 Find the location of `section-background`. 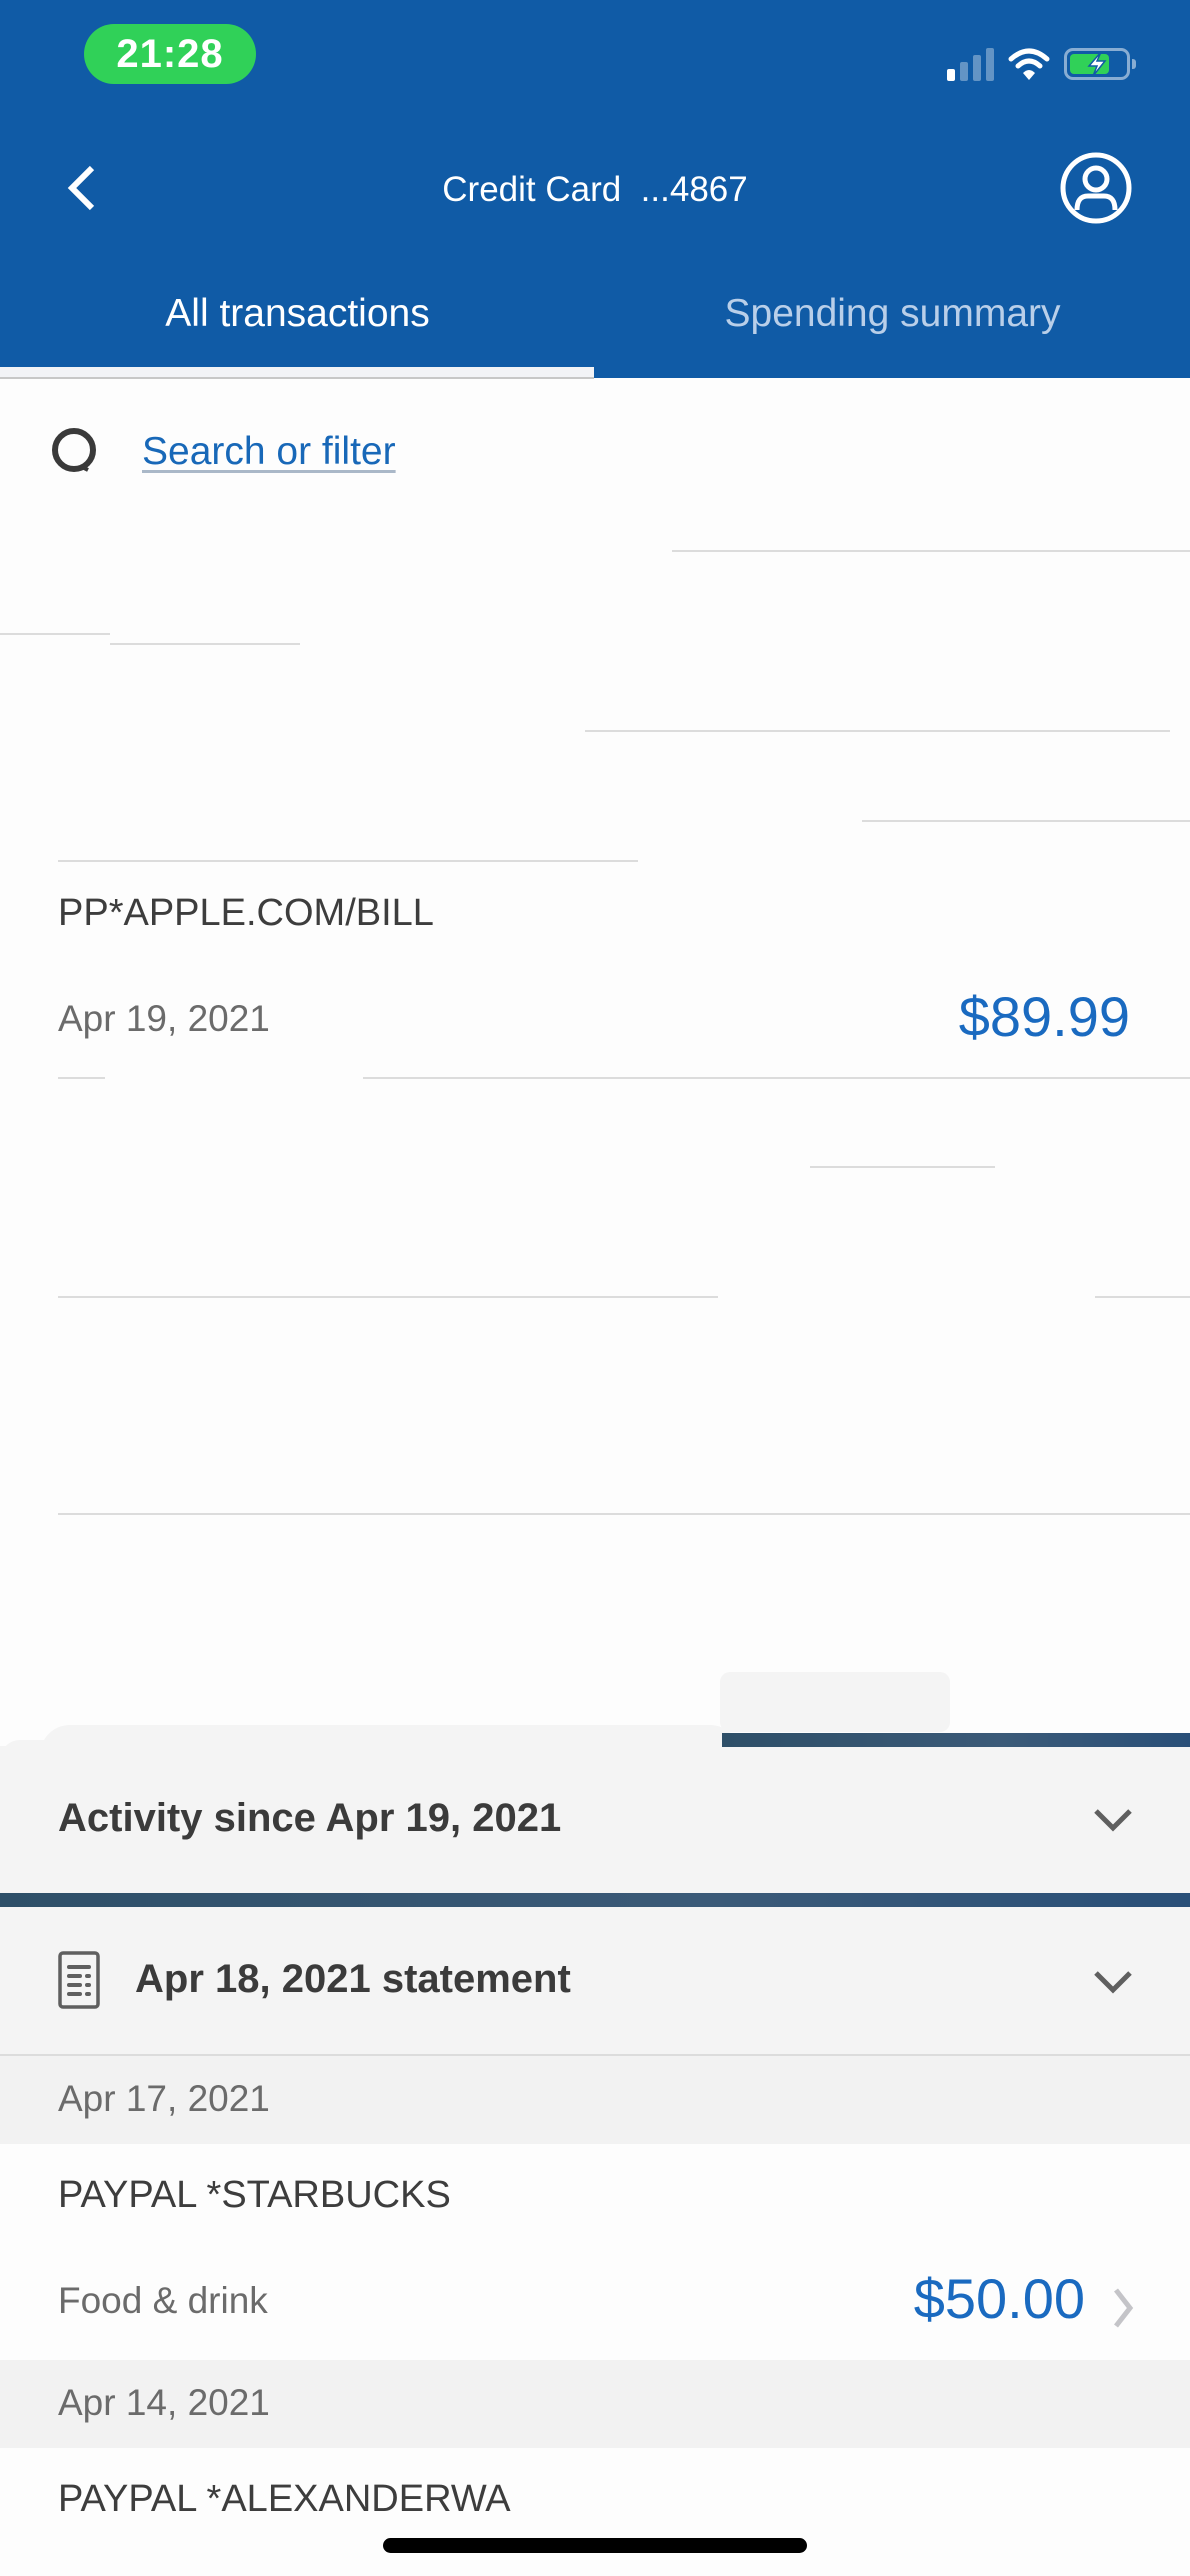

section-background is located at coordinates (835, 1702).